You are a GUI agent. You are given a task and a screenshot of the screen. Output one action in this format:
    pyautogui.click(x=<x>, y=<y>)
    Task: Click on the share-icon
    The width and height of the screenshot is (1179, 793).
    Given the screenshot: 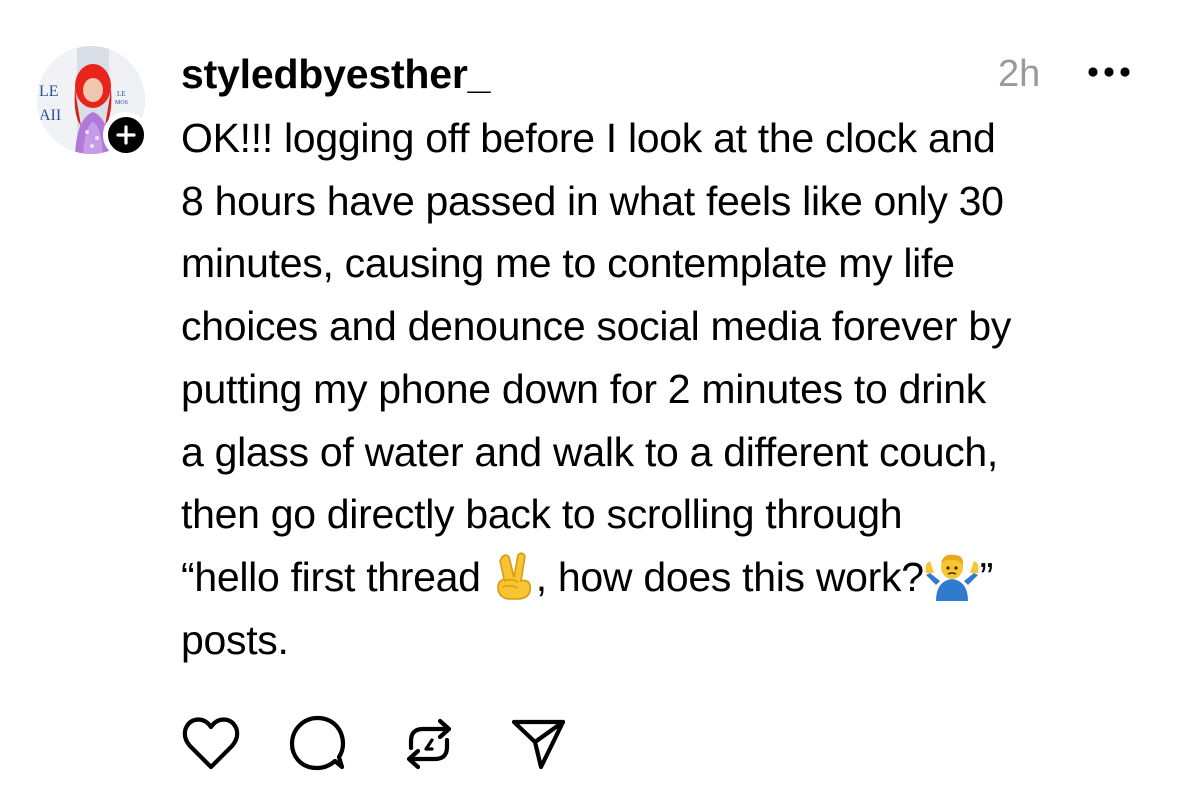 What is the action you would take?
    pyautogui.click(x=538, y=744)
    